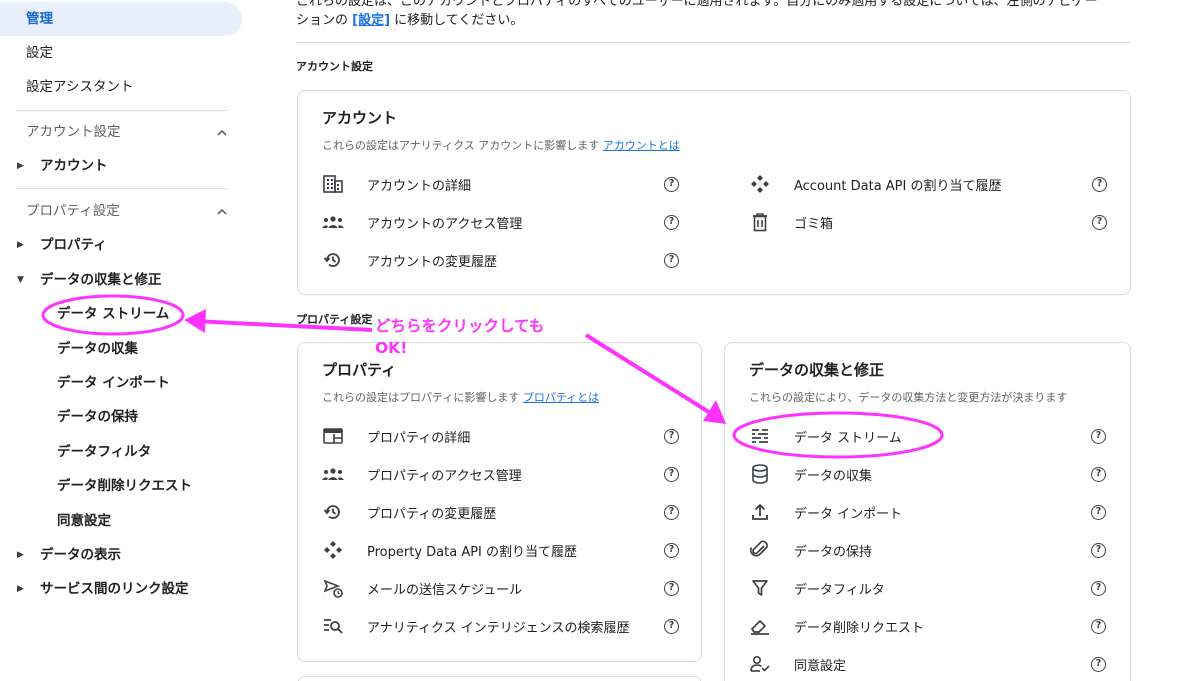  What do you see at coordinates (333, 436) in the screenshot?
I see `web-icon` at bounding box center [333, 436].